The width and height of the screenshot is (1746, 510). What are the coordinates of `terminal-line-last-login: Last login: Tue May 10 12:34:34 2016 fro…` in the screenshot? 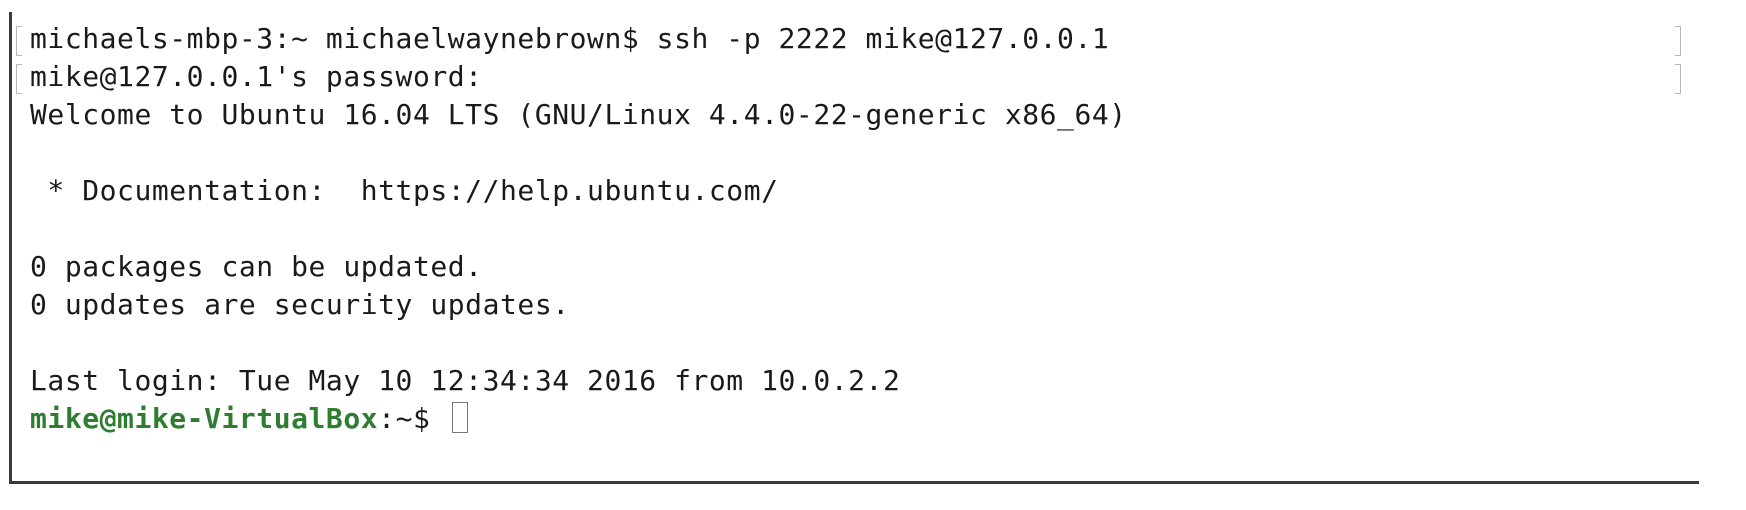 It's located at (465, 380).